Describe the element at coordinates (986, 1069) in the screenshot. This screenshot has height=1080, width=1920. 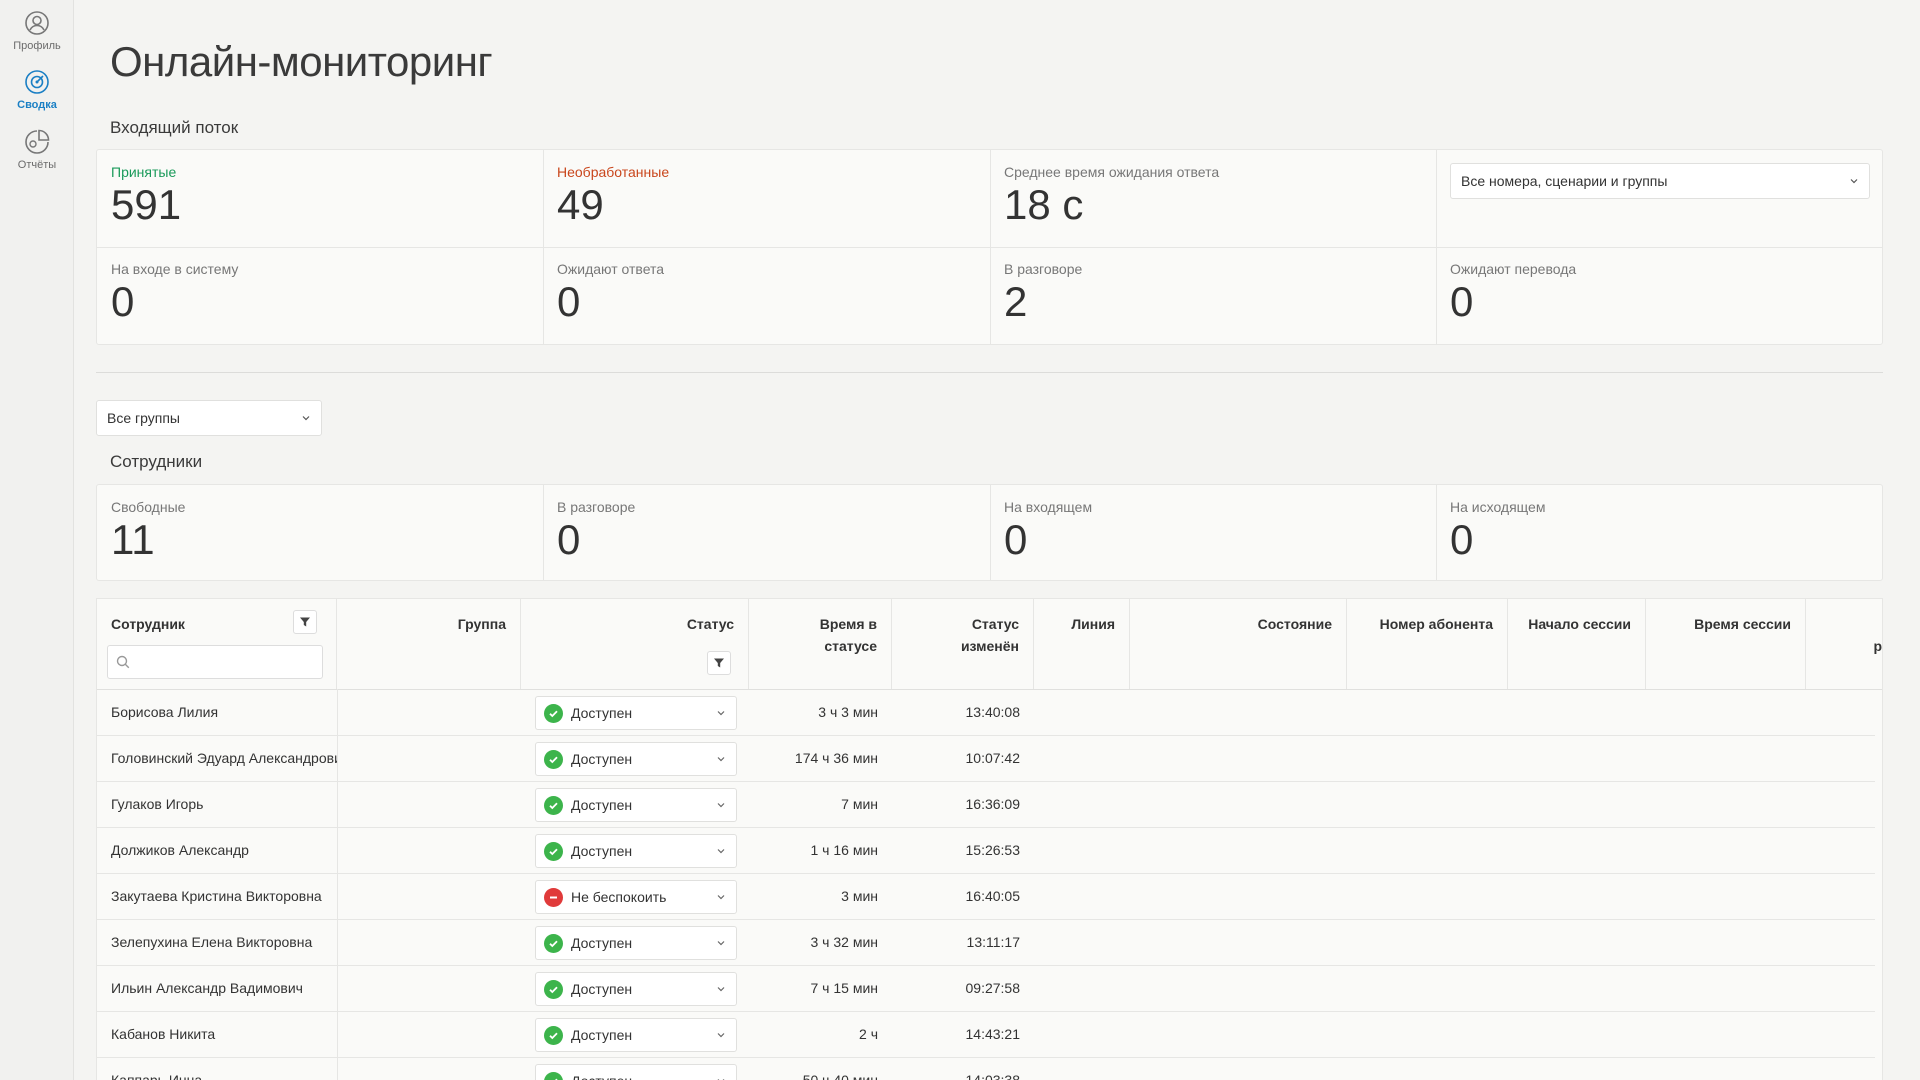
I see `table-row: Каппарь Инна Доступен 50 ч 40 мин 14:03:38` at that location.